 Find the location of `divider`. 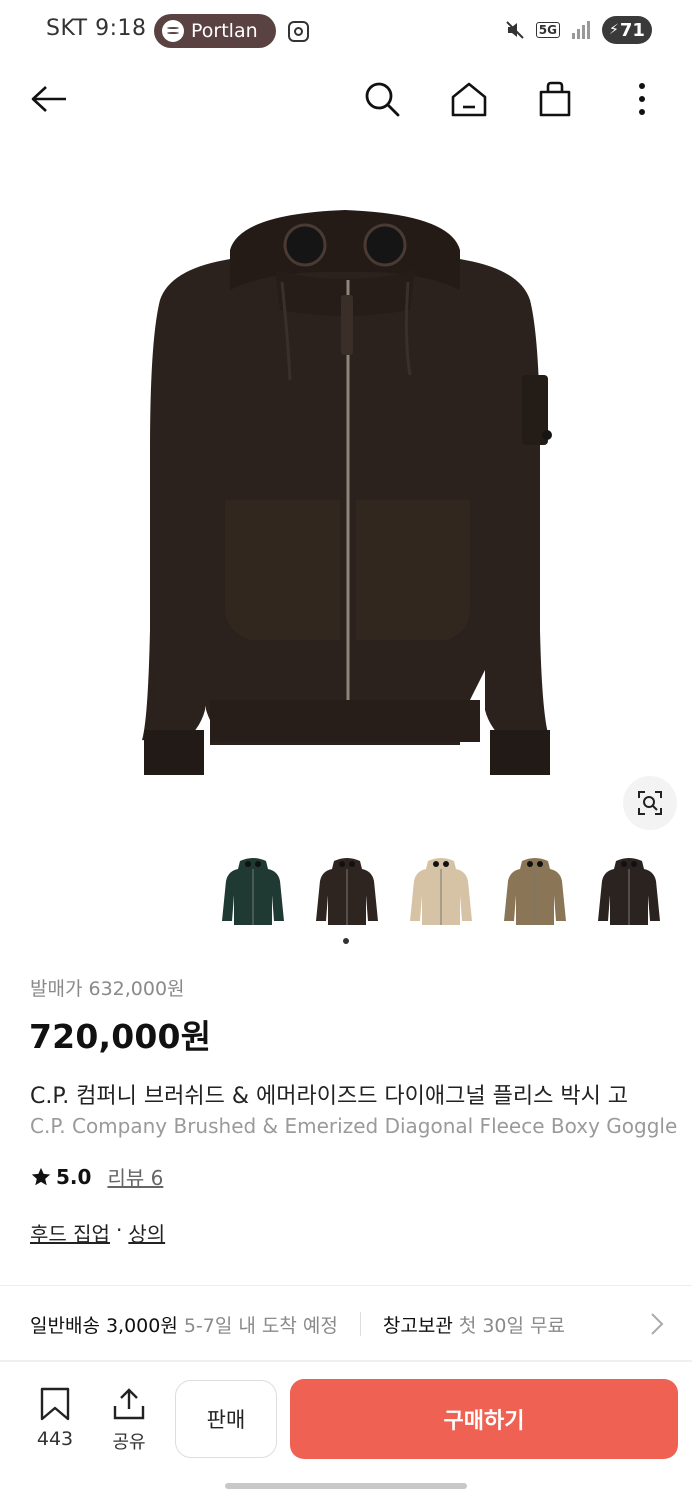

divider is located at coordinates (346, 1285).